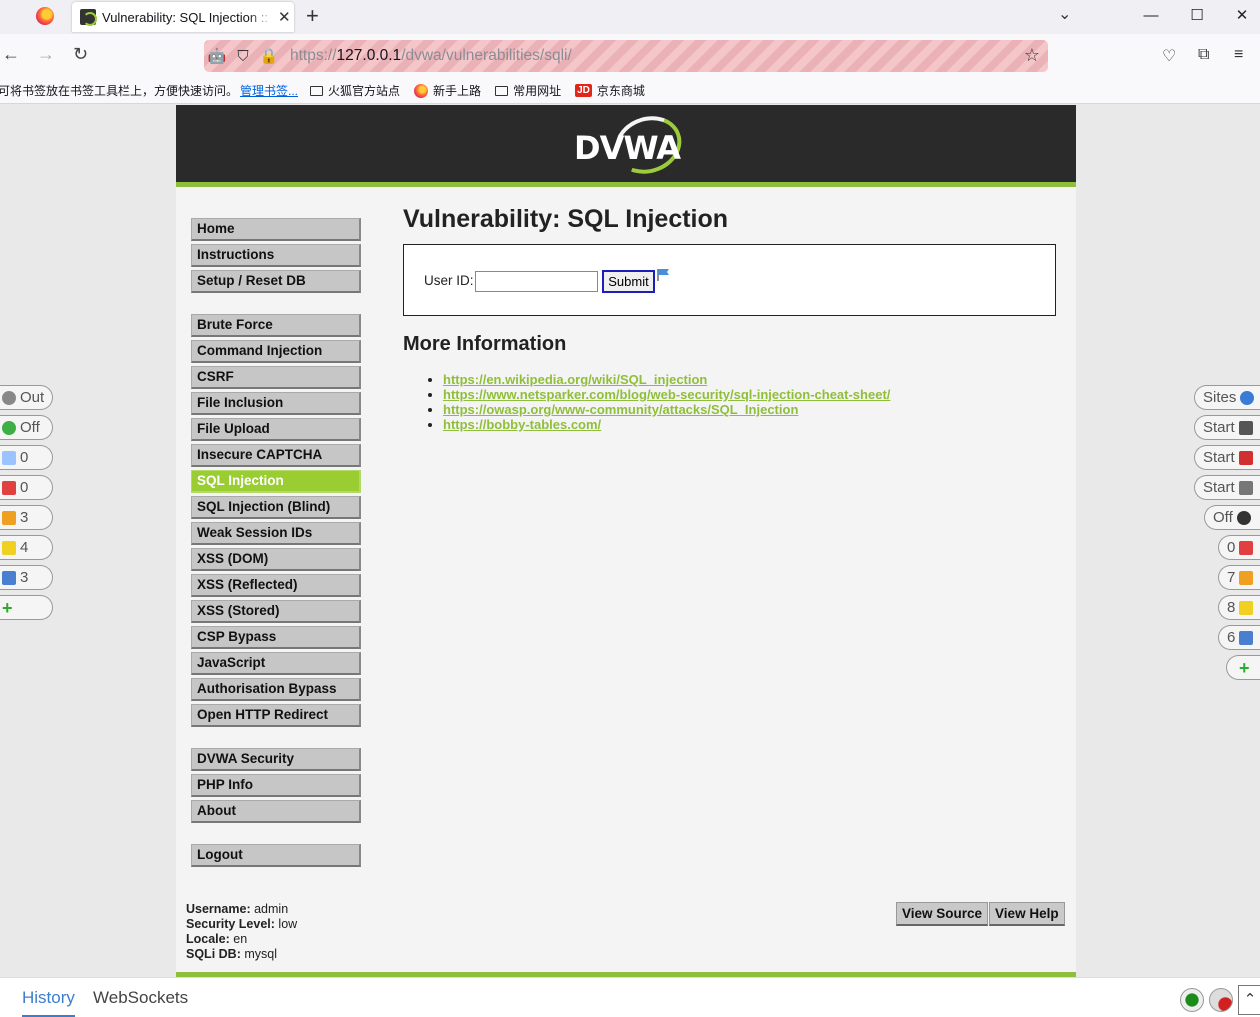 The width and height of the screenshot is (1260, 1017). I want to click on firefox-icon, so click(45, 16).